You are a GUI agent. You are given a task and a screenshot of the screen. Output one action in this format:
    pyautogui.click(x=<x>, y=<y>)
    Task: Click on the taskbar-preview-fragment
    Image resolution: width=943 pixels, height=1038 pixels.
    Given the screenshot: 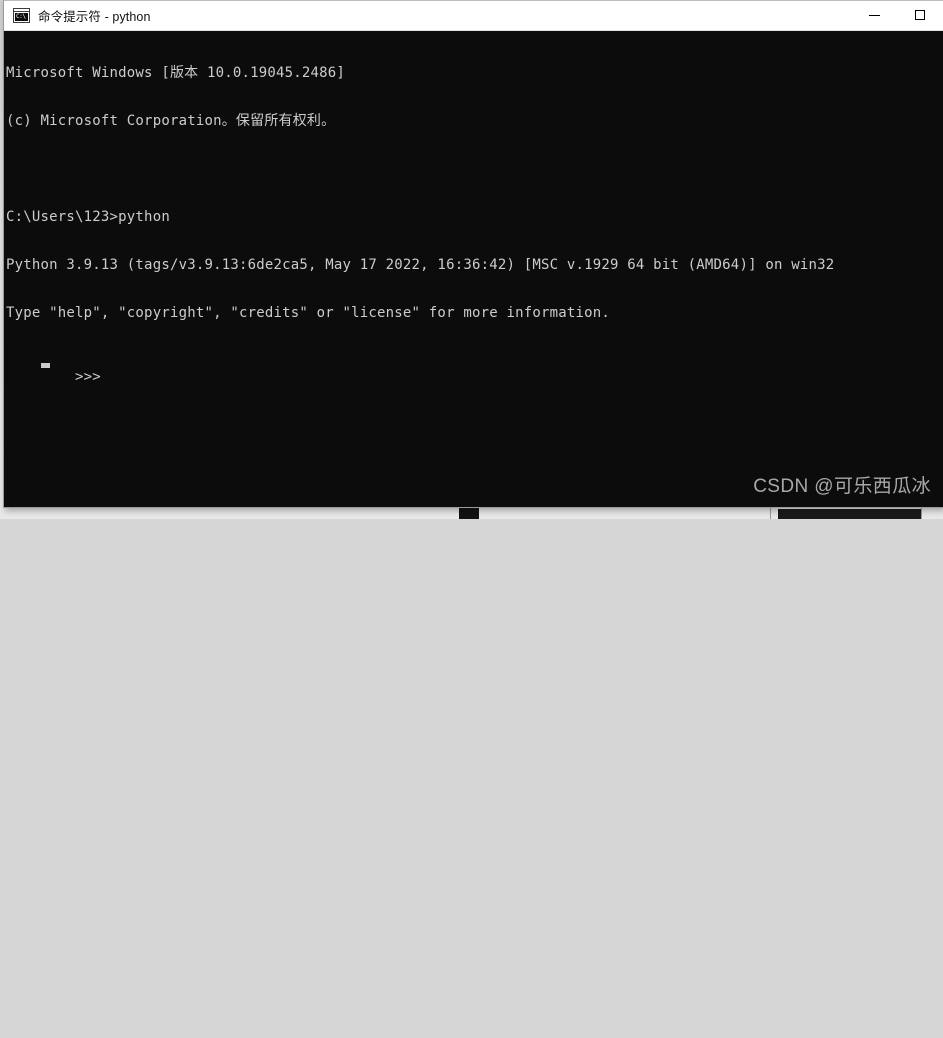 What is the action you would take?
    pyautogui.click(x=849, y=514)
    